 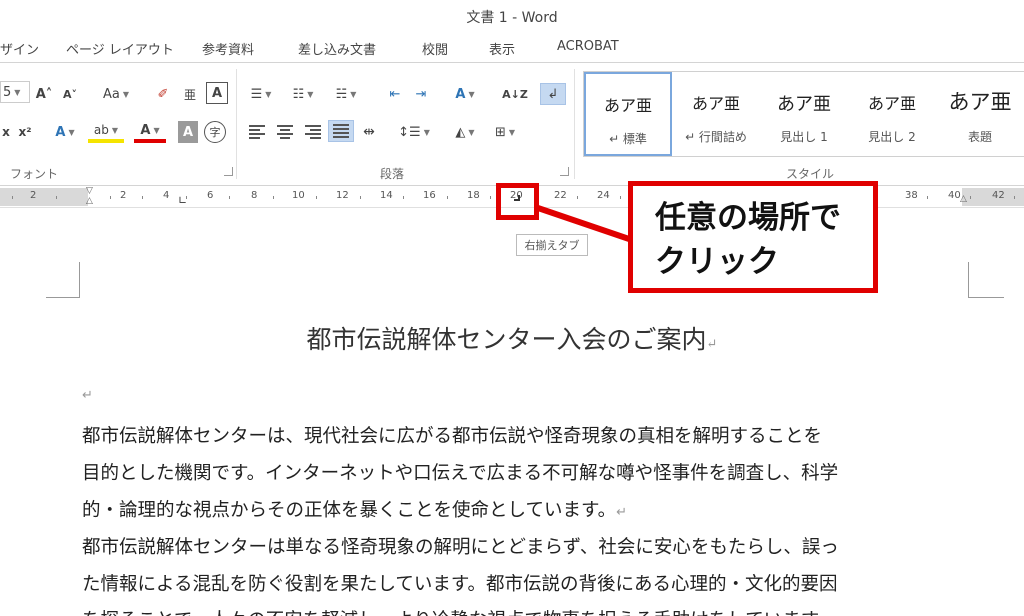 What do you see at coordinates (337, 48) in the screenshot?
I see `tab-mailings: 差し込み文書` at bounding box center [337, 48].